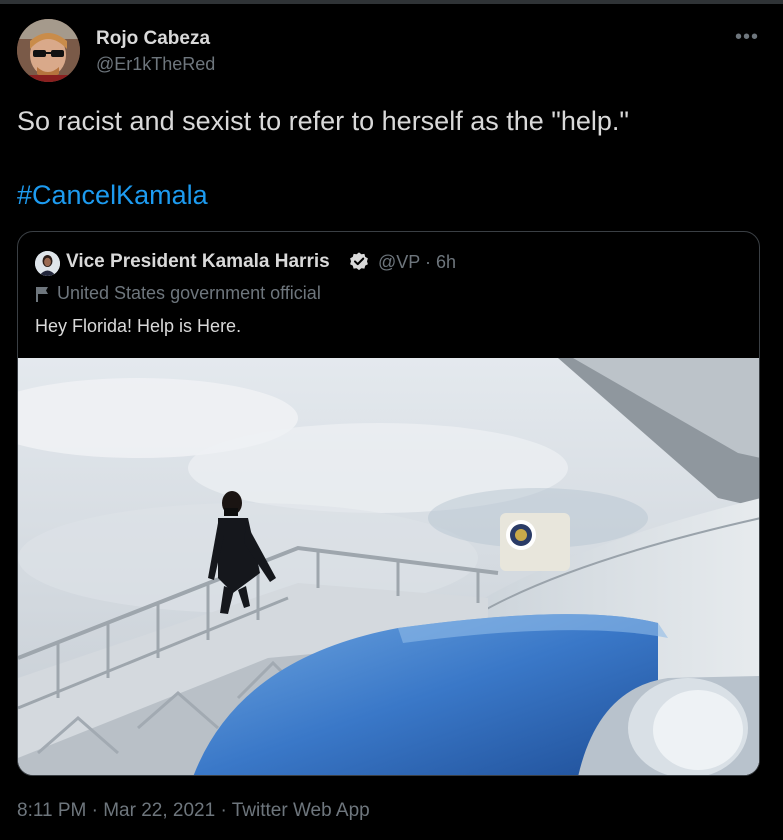 The image size is (783, 840). What do you see at coordinates (359, 261) in the screenshot?
I see `verified-badge-icon` at bounding box center [359, 261].